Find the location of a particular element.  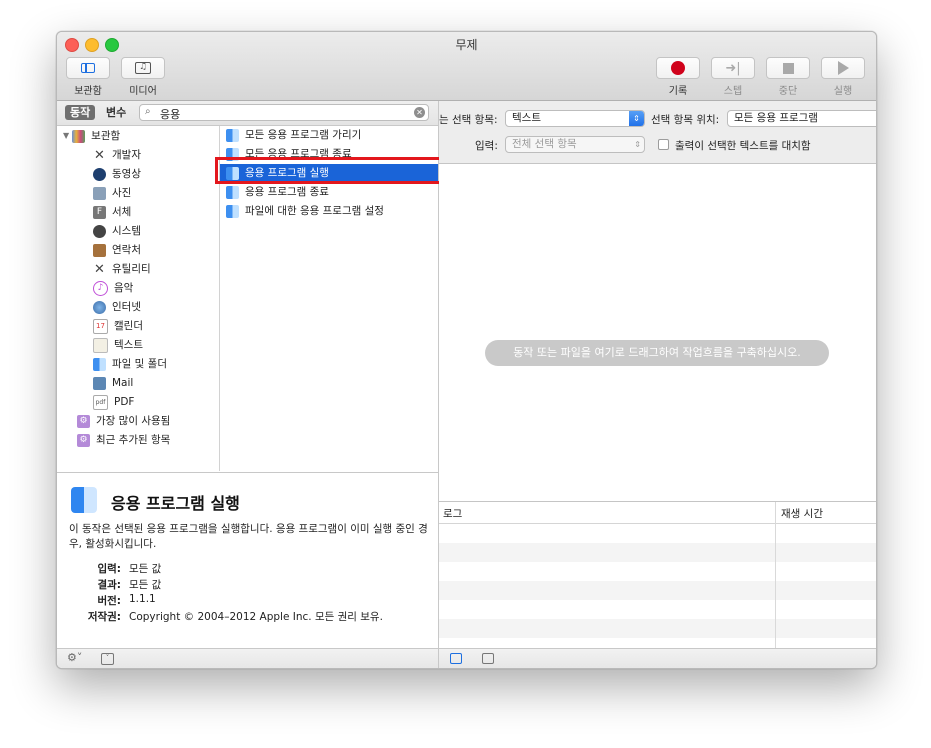

library-root: ▼ 보관함 is located at coordinates (91, 136).